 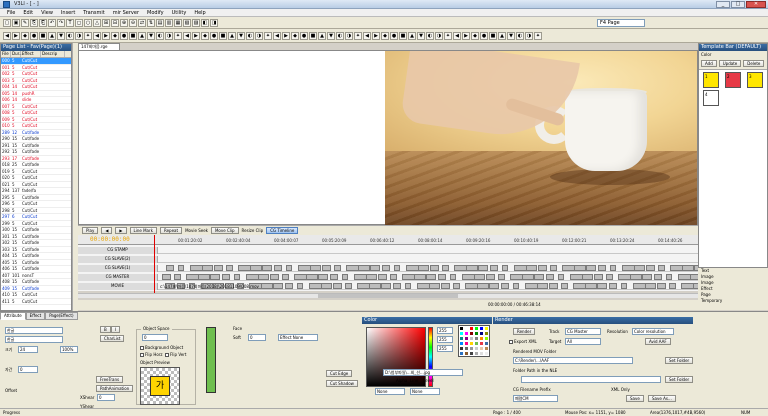 I want to click on menu-item-file: File, so click(x=11, y=13).